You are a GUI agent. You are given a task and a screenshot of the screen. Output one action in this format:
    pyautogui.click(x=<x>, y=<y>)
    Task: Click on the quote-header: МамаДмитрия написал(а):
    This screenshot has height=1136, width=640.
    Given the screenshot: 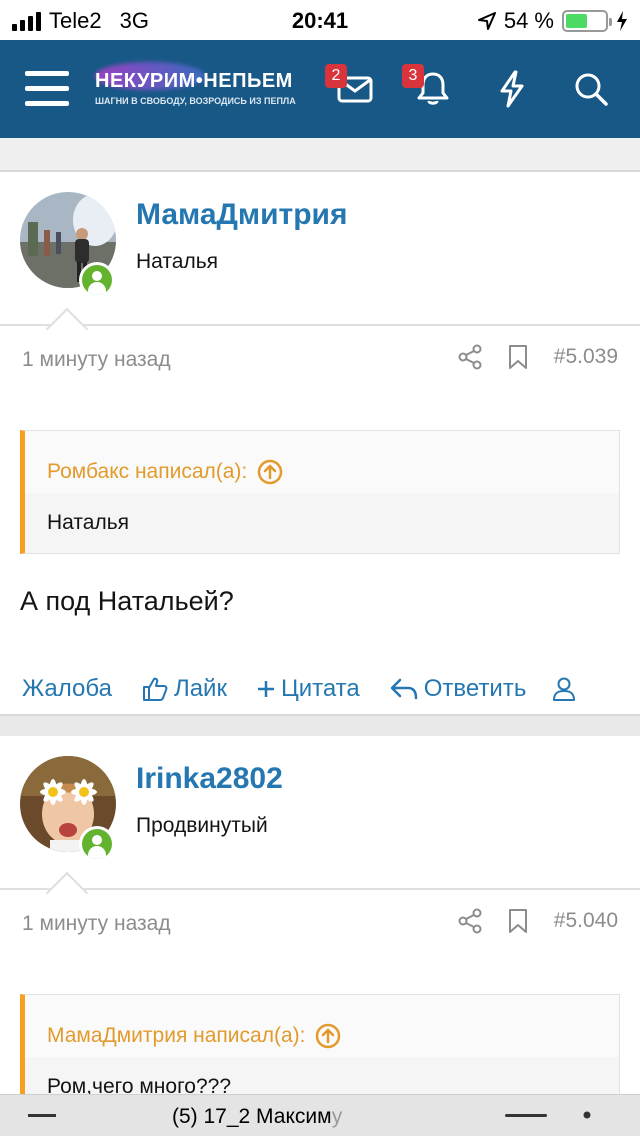 What is the action you would take?
    pyautogui.click(x=322, y=1026)
    